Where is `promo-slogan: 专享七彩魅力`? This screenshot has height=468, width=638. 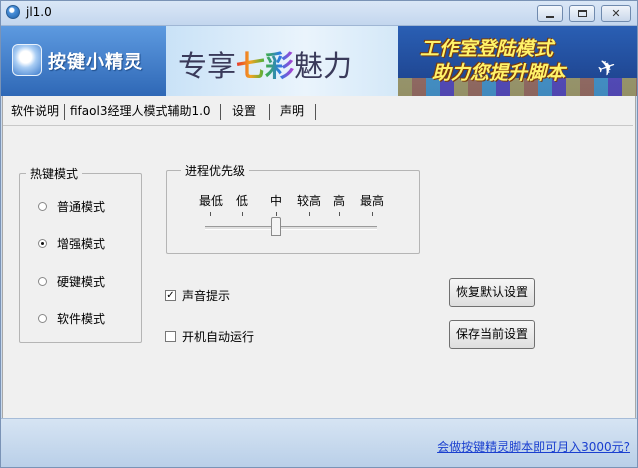 promo-slogan: 专享七彩魅力 is located at coordinates (265, 64).